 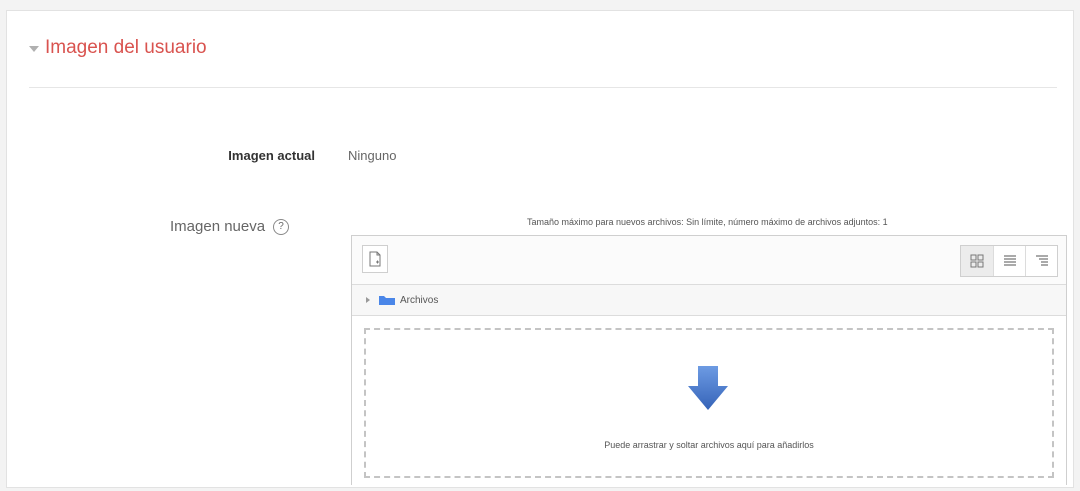 I want to click on current-image-label: Imagen actual, so click(x=271, y=155).